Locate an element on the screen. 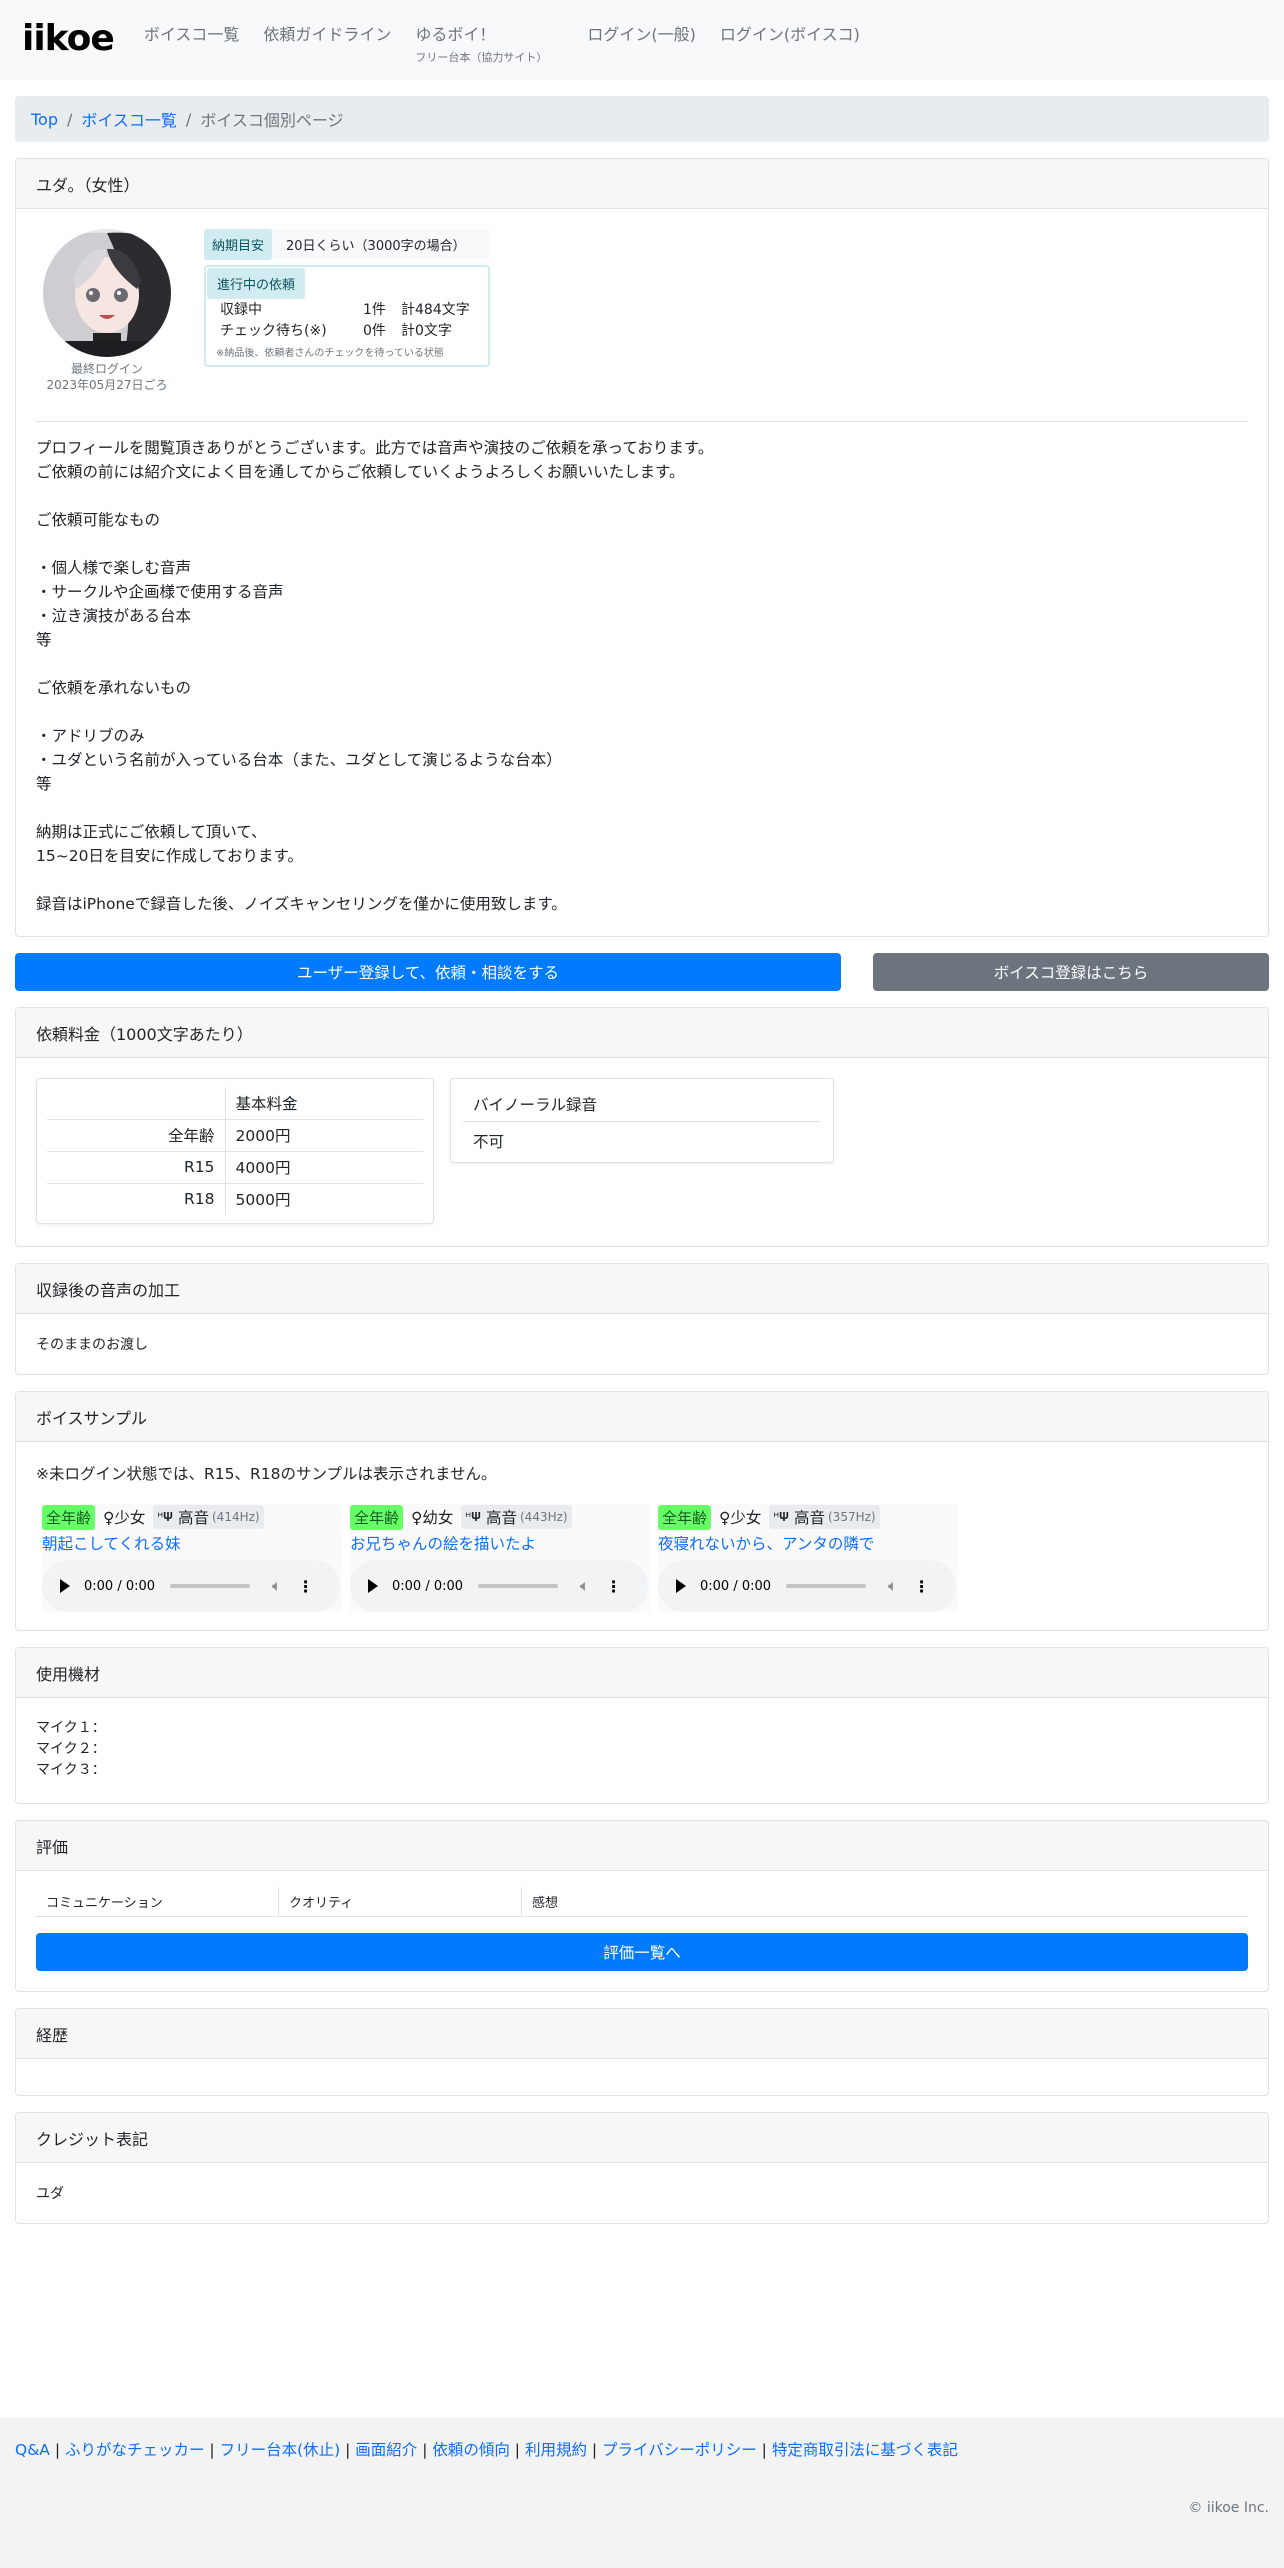 This screenshot has height=2568, width=1284. nav-login-voice: ログイン(ボイスコ) is located at coordinates (790, 35).